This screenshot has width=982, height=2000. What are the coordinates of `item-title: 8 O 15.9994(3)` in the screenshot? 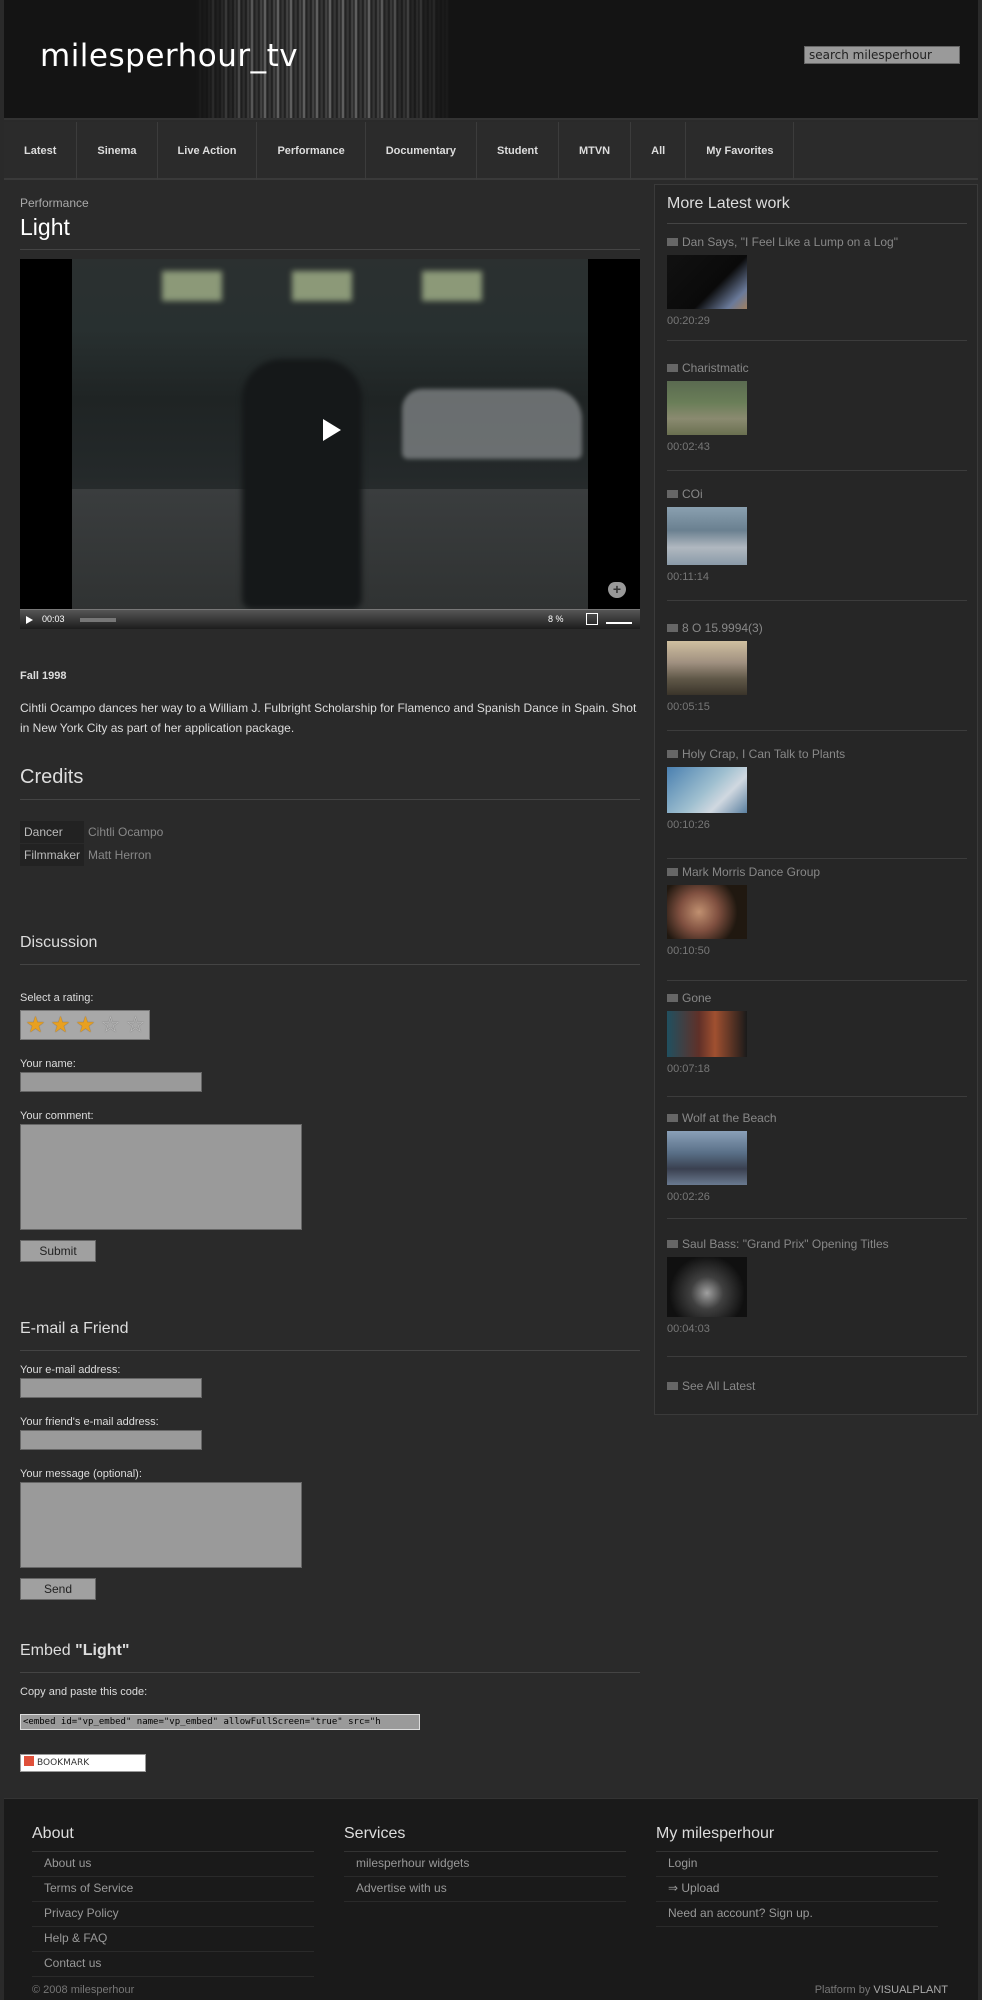 It's located at (817, 628).